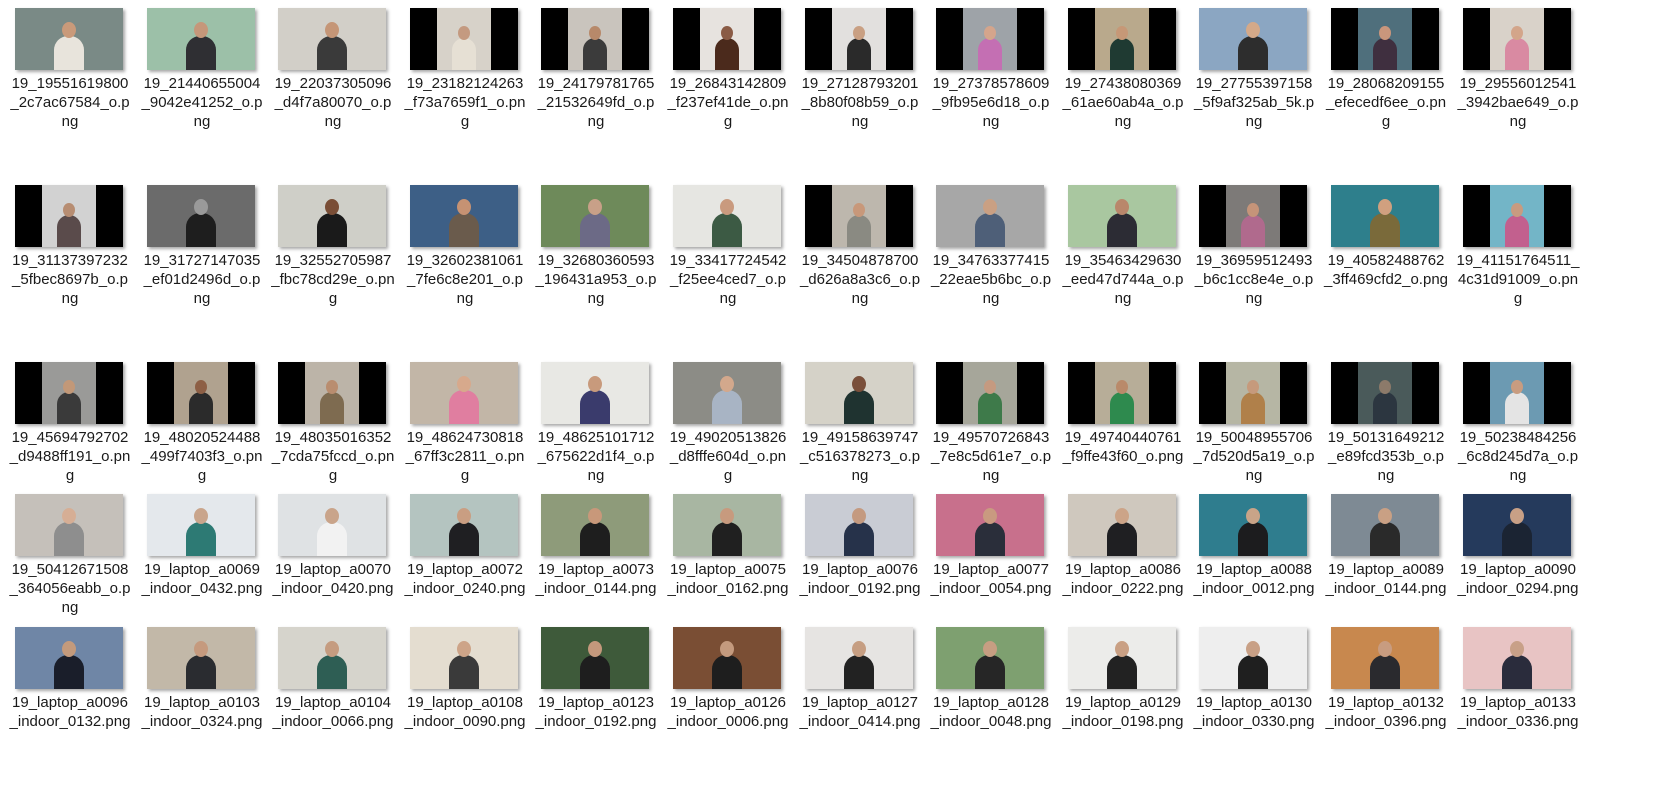 This screenshot has height=802, width=1667. Describe the element at coordinates (1386, 456) in the screenshot. I see `file-name-label: 19_50131649212_e89fcd353b_o.png` at that location.